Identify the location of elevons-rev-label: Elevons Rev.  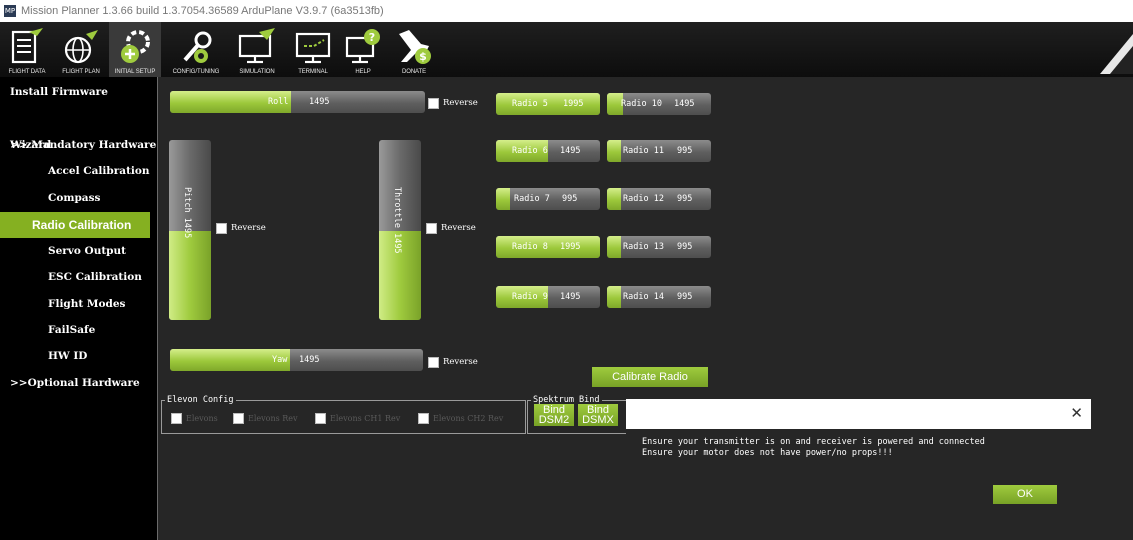
(273, 418).